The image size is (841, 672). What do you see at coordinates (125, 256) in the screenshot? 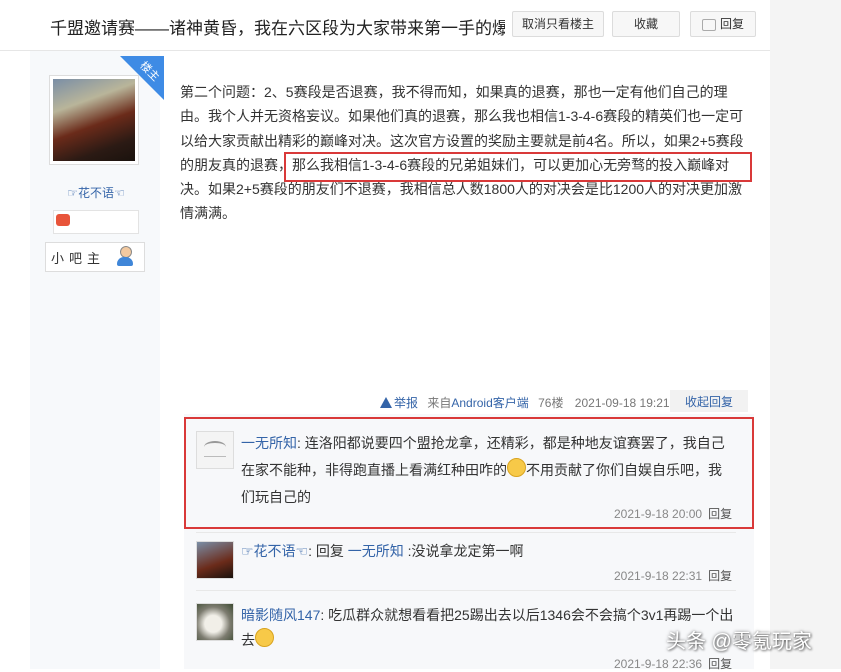
I see `user-icon` at bounding box center [125, 256].